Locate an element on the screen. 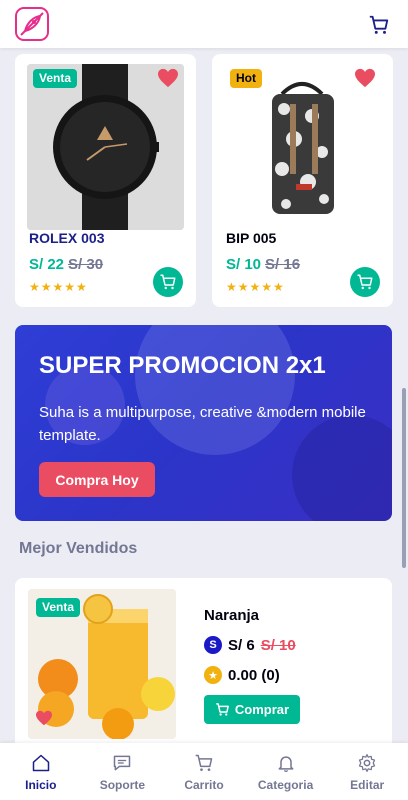 This screenshot has width=408, height=800. currency-icon: S is located at coordinates (213, 645).